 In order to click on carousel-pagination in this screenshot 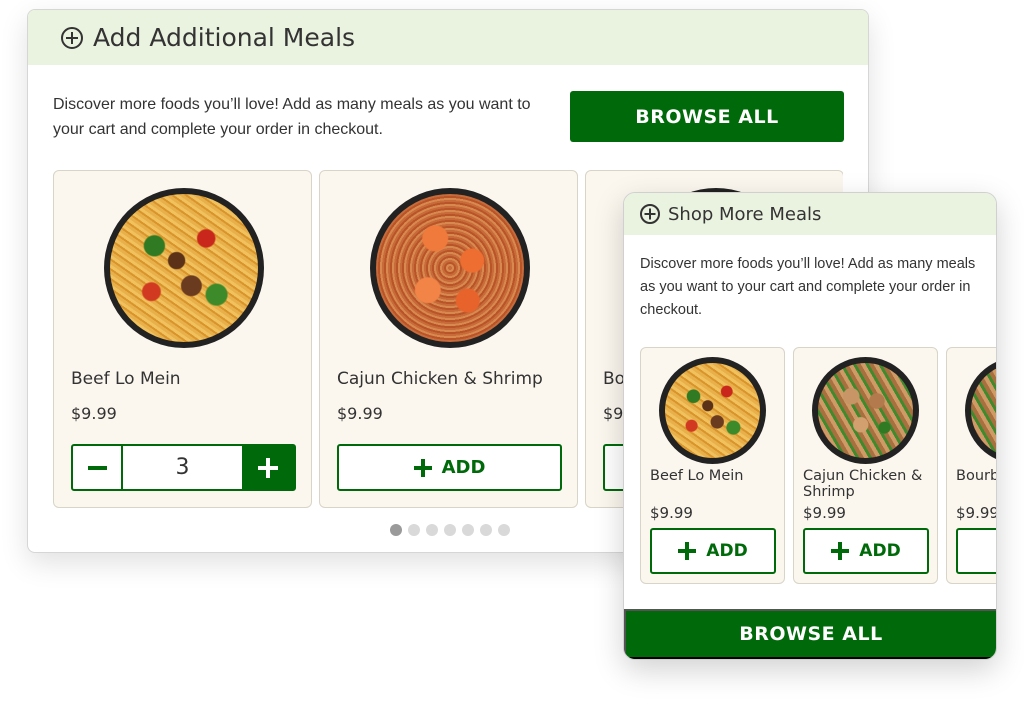, I will do `click(450, 530)`.